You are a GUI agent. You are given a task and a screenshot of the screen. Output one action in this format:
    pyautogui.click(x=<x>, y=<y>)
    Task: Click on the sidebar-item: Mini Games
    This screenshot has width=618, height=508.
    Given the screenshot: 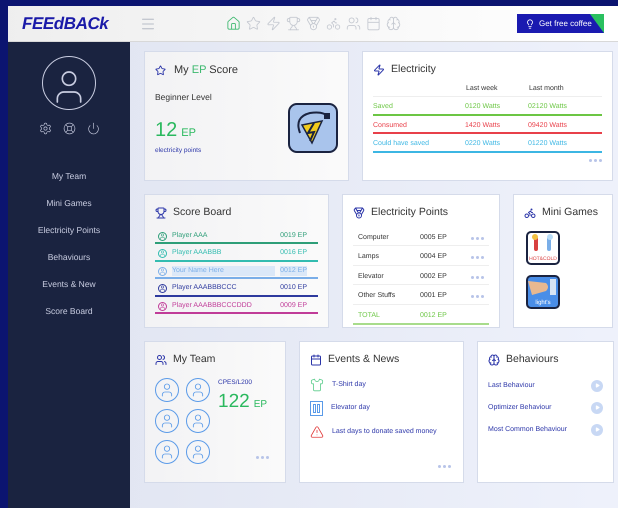 What is the action you would take?
    pyautogui.click(x=69, y=203)
    